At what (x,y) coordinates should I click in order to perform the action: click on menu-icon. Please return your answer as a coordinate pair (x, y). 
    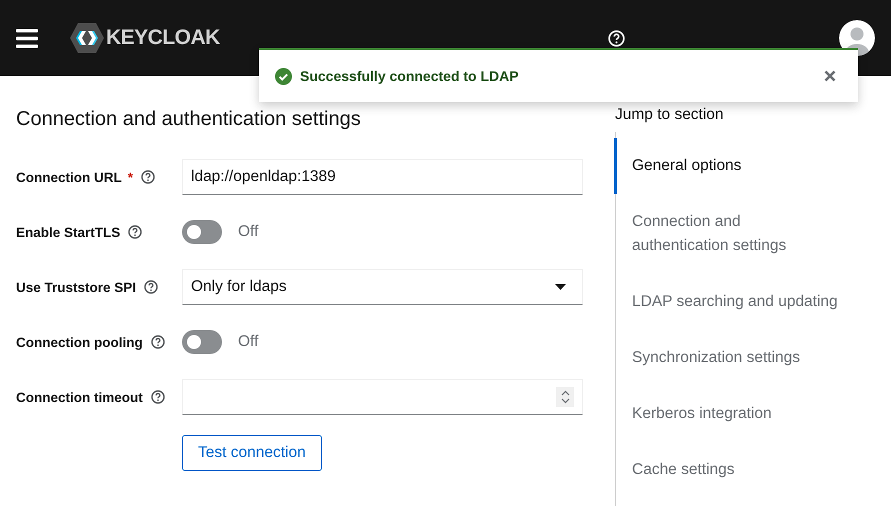
    Looking at the image, I should click on (27, 38).